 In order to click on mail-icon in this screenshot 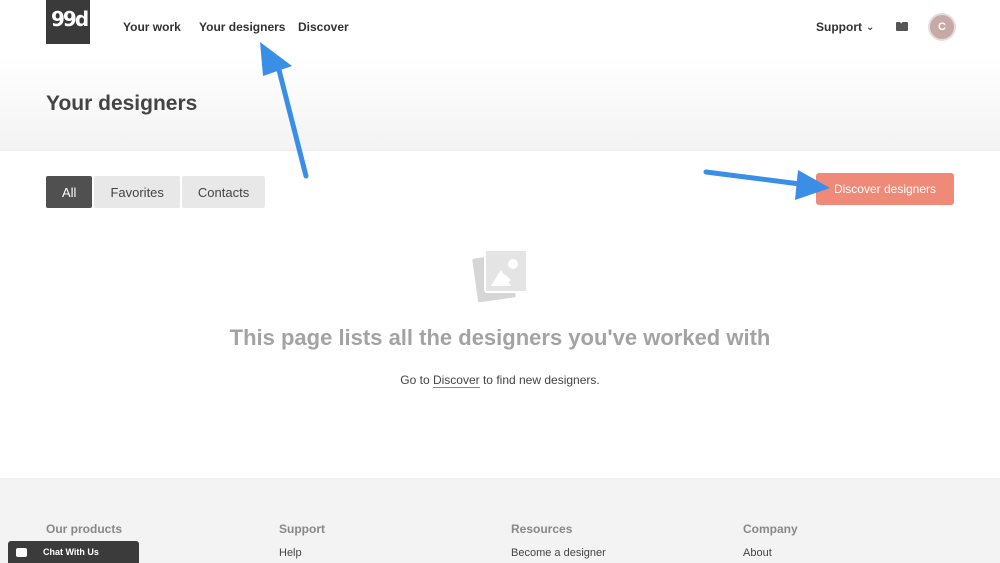, I will do `click(902, 26)`.